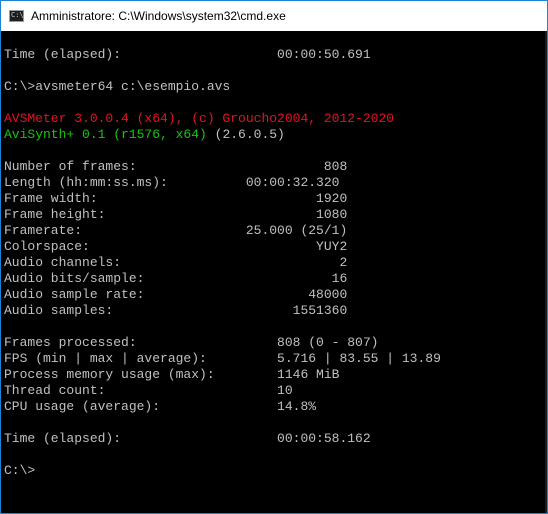  What do you see at coordinates (187, 54) in the screenshot?
I see `console-line: Time (elapsed): 00:00:50.691` at bounding box center [187, 54].